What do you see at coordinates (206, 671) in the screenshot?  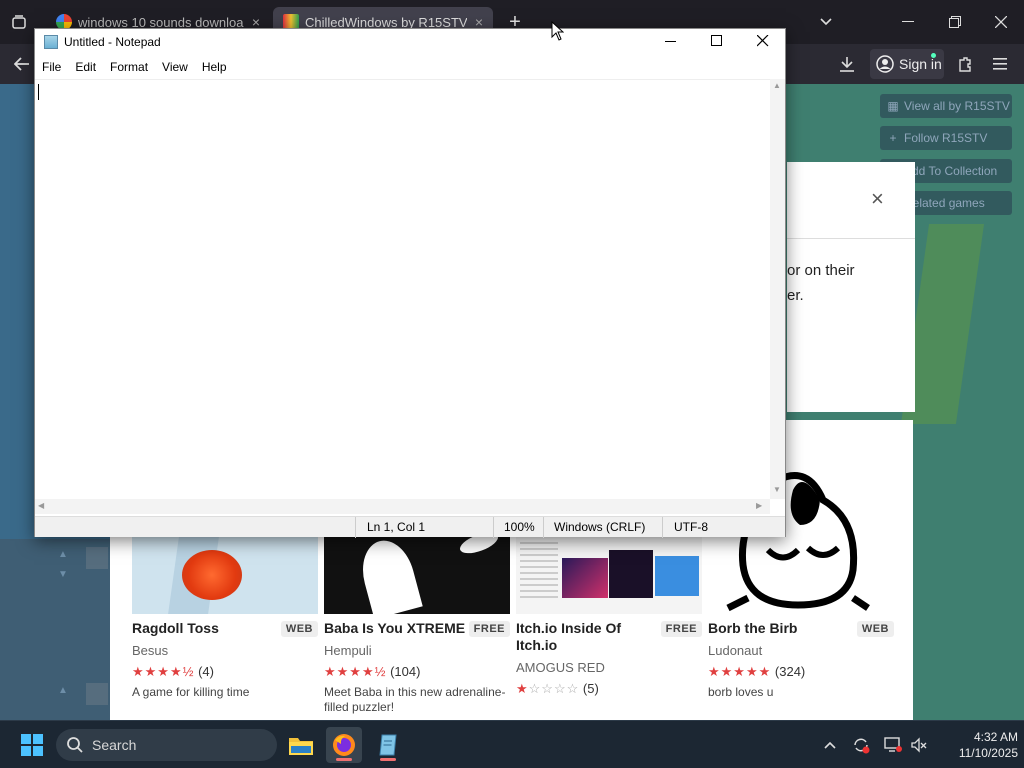 I see `rating-count: (4)` at bounding box center [206, 671].